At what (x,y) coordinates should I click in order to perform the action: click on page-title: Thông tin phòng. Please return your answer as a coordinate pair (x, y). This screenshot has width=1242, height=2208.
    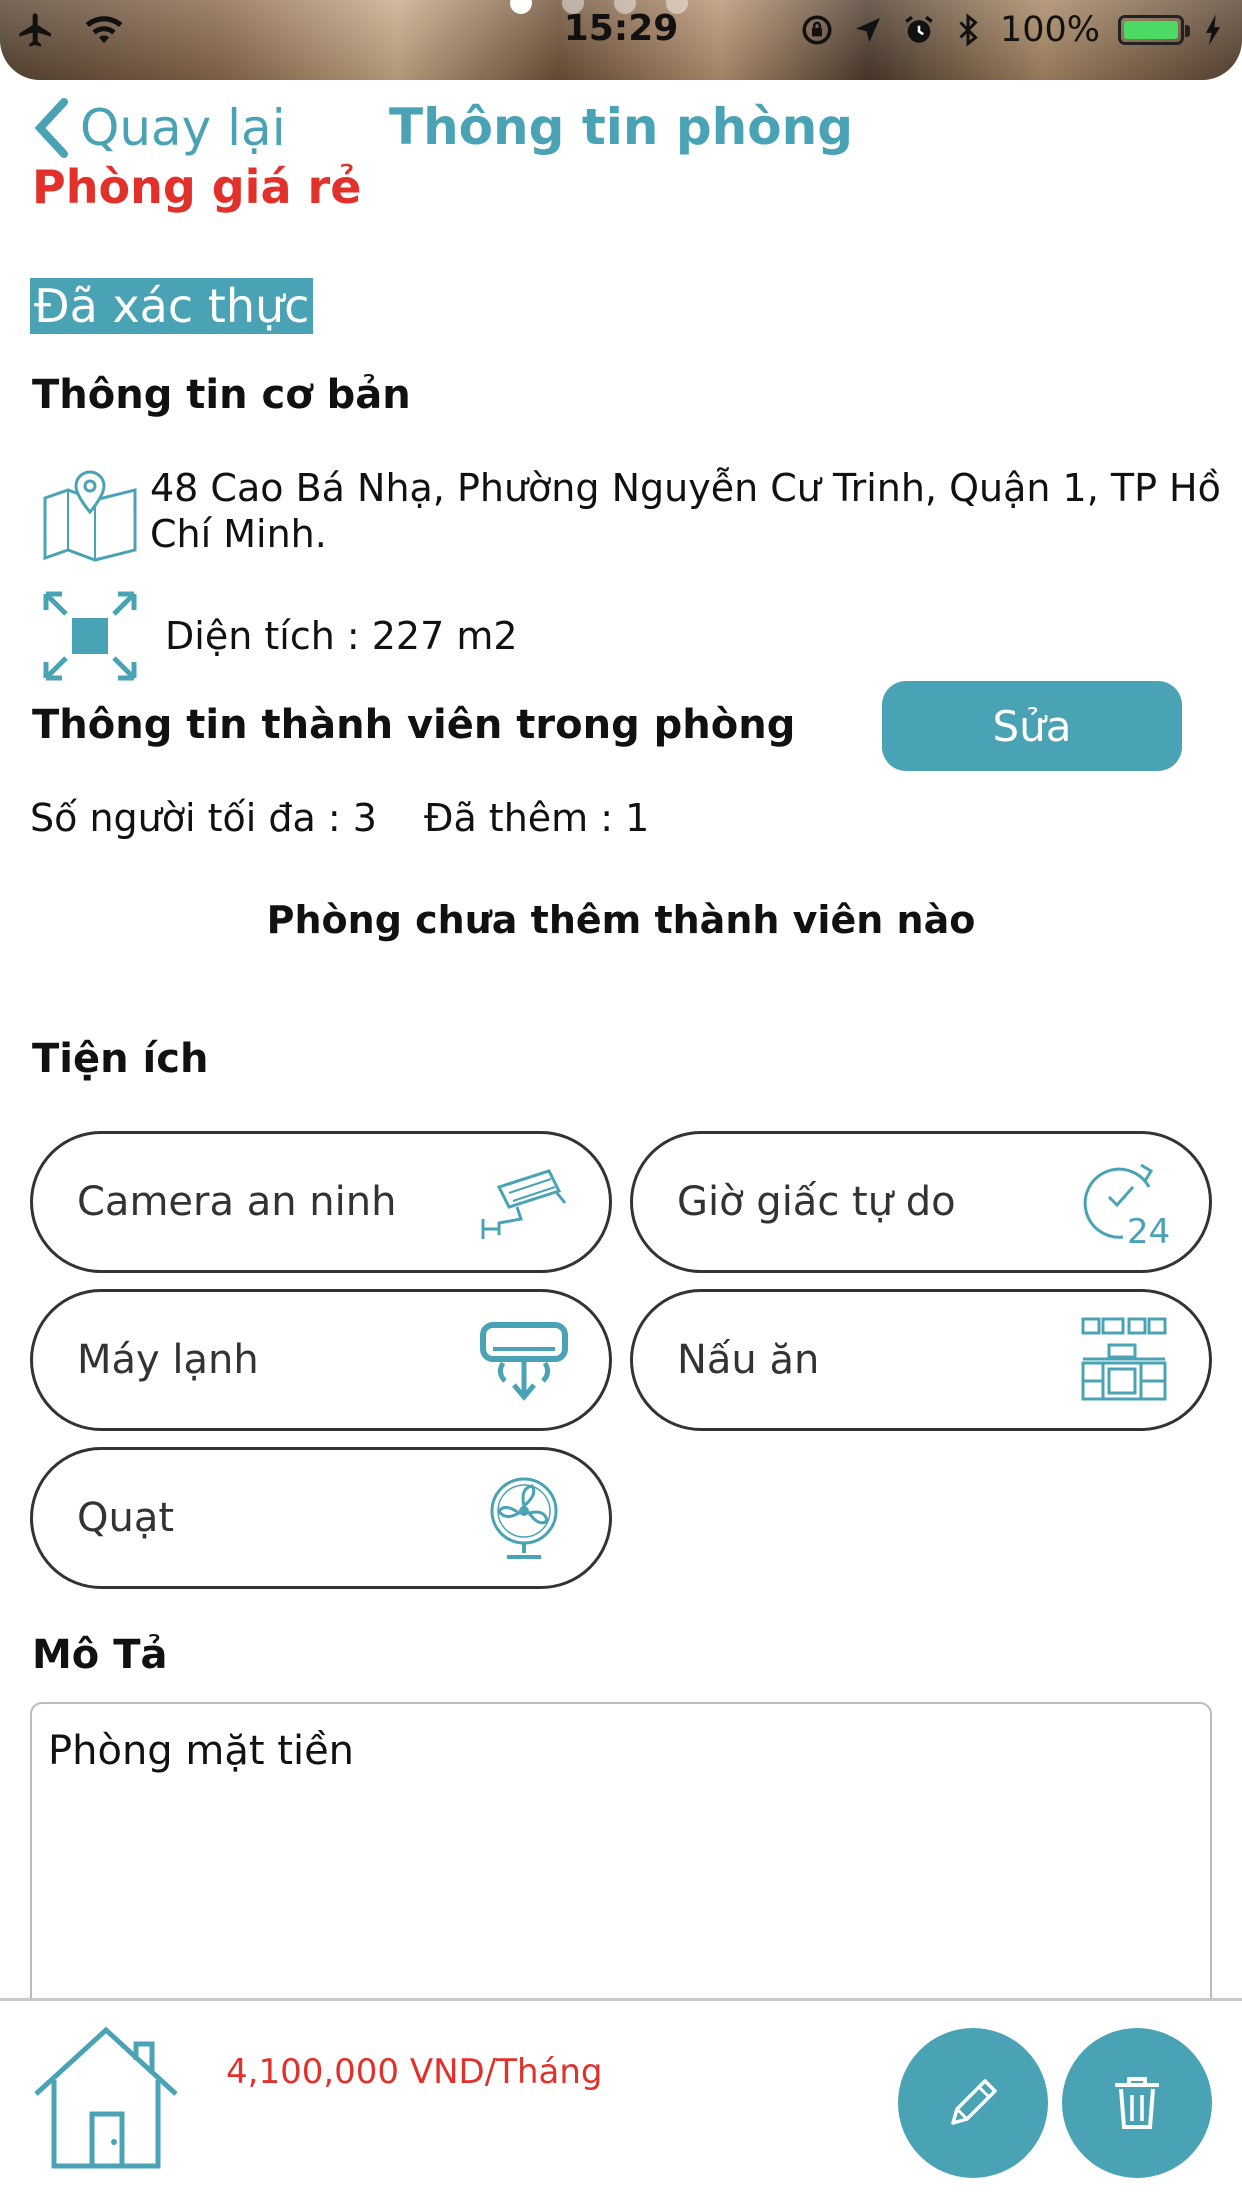
    Looking at the image, I should click on (620, 127).